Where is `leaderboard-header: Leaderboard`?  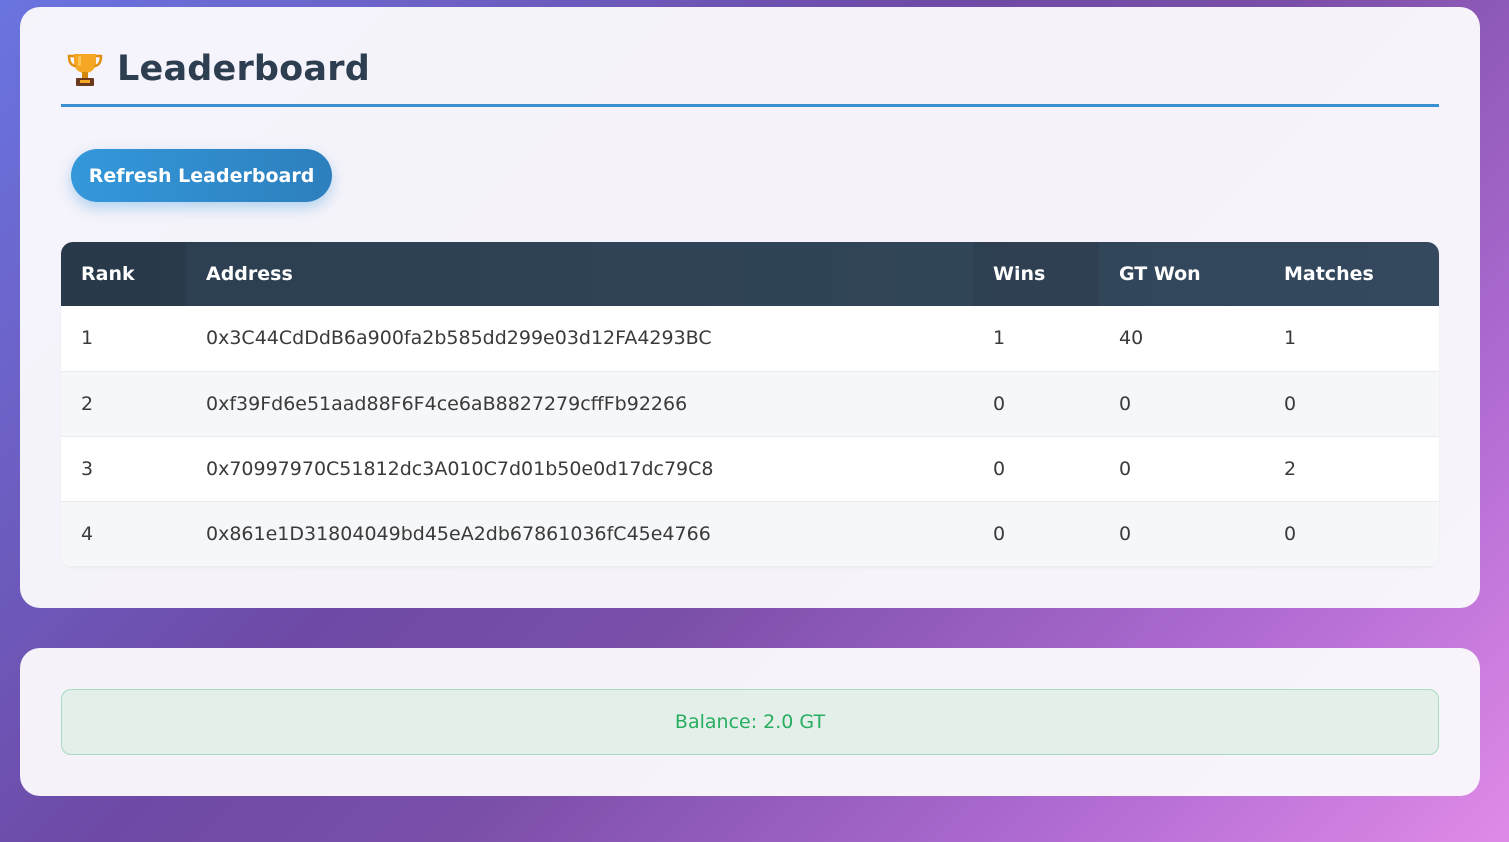
leaderboard-header: Leaderboard is located at coordinates (750, 57).